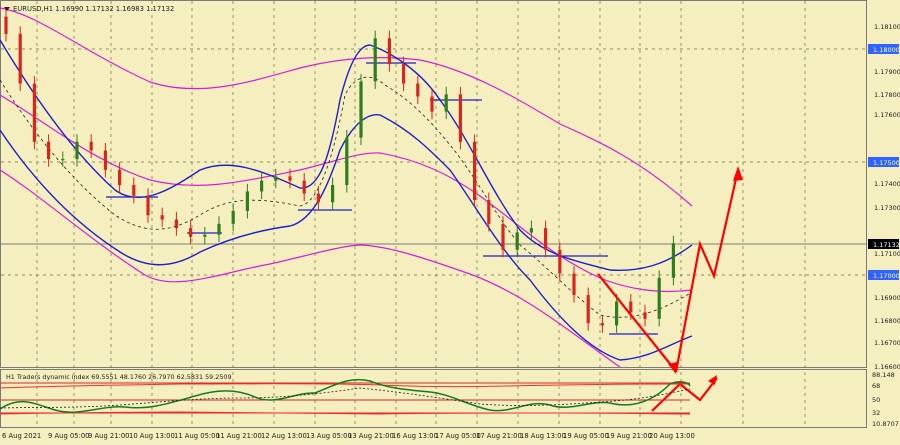 The height and width of the screenshot is (445, 900). I want to click on price-tick: 1.18100, so click(887, 27).